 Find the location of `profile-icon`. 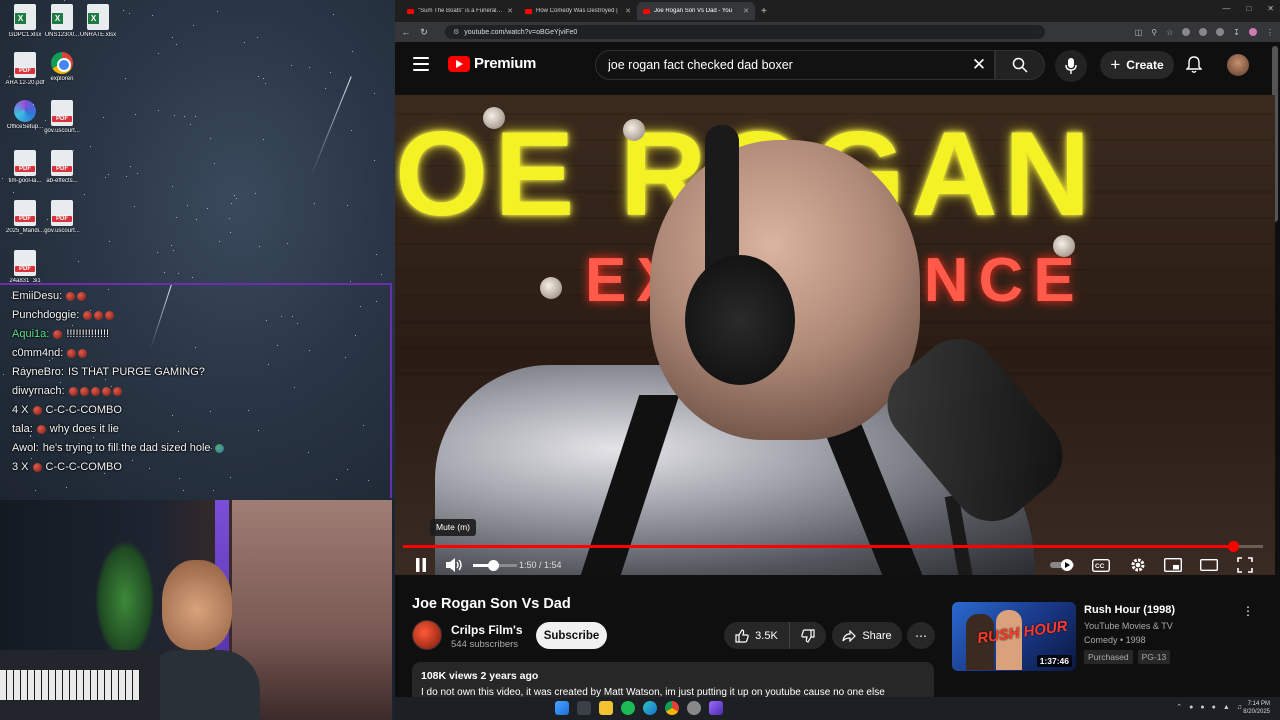

profile-icon is located at coordinates (1253, 32).